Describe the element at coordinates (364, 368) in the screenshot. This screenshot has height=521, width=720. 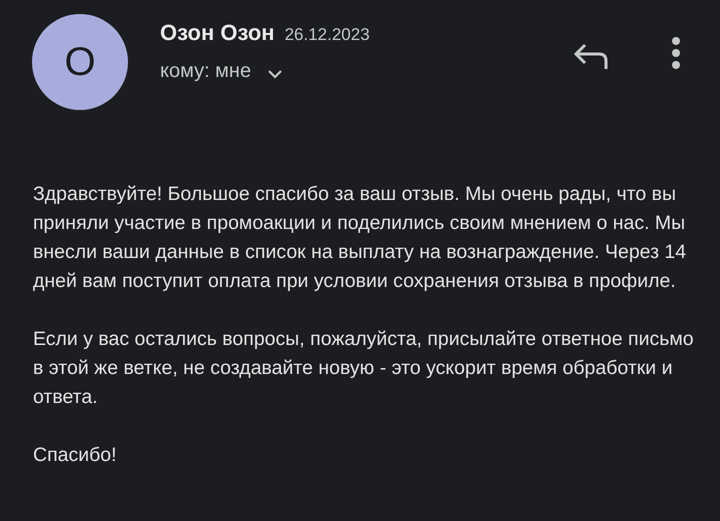
I see `message-paragraph: Если у вас остались вопросы, пожалуйста, присылайте ответное письмо в этой же ветке, не создавайте новую - это ускорит время обработки и ответа.` at that location.